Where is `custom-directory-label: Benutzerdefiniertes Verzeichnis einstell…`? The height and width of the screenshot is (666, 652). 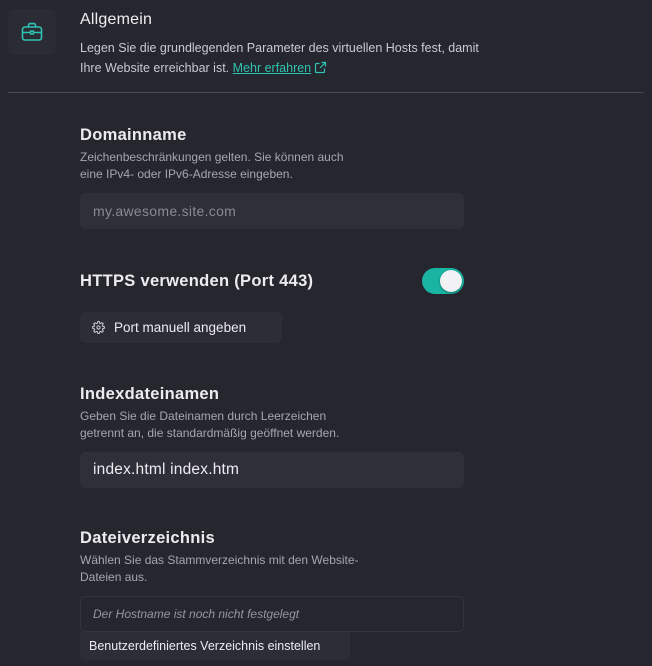
custom-directory-label: Benutzerdefiniertes Verzeichnis einstell… is located at coordinates (205, 646).